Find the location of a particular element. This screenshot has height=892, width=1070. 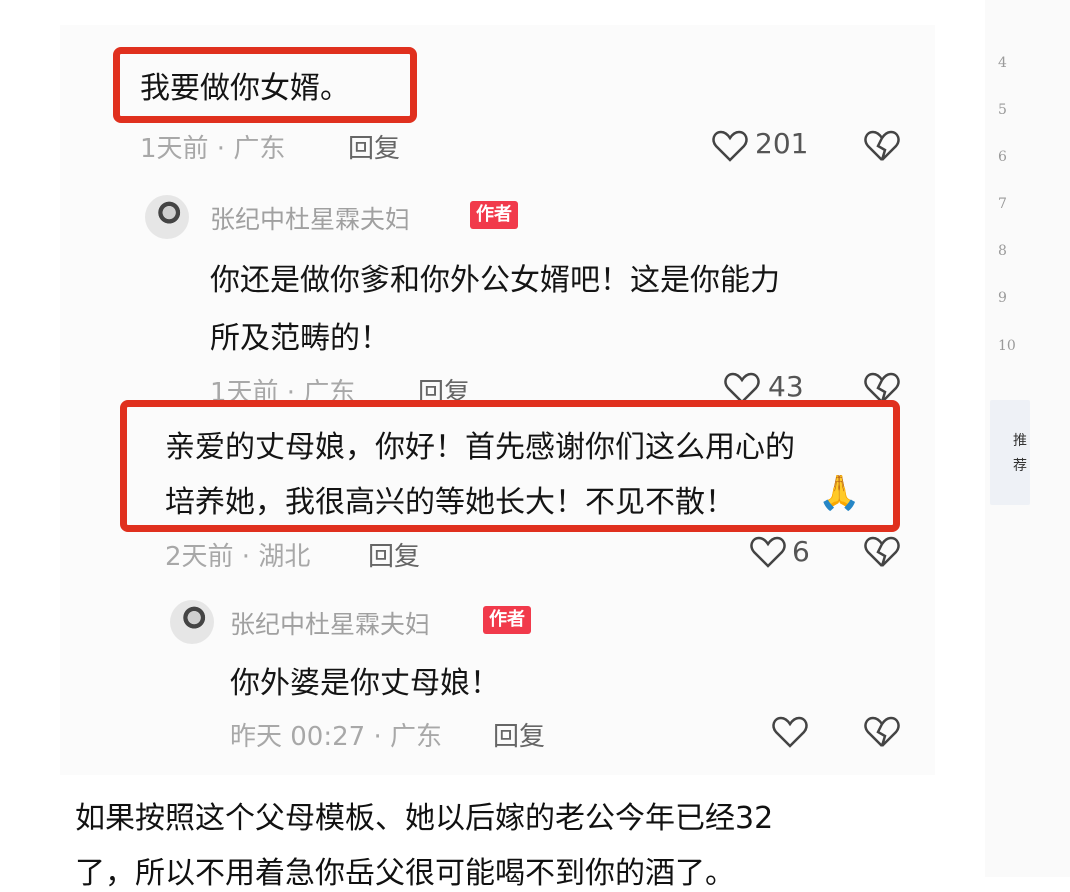

reply-text: 你外婆是你丈母娘！ is located at coordinates (365, 683).